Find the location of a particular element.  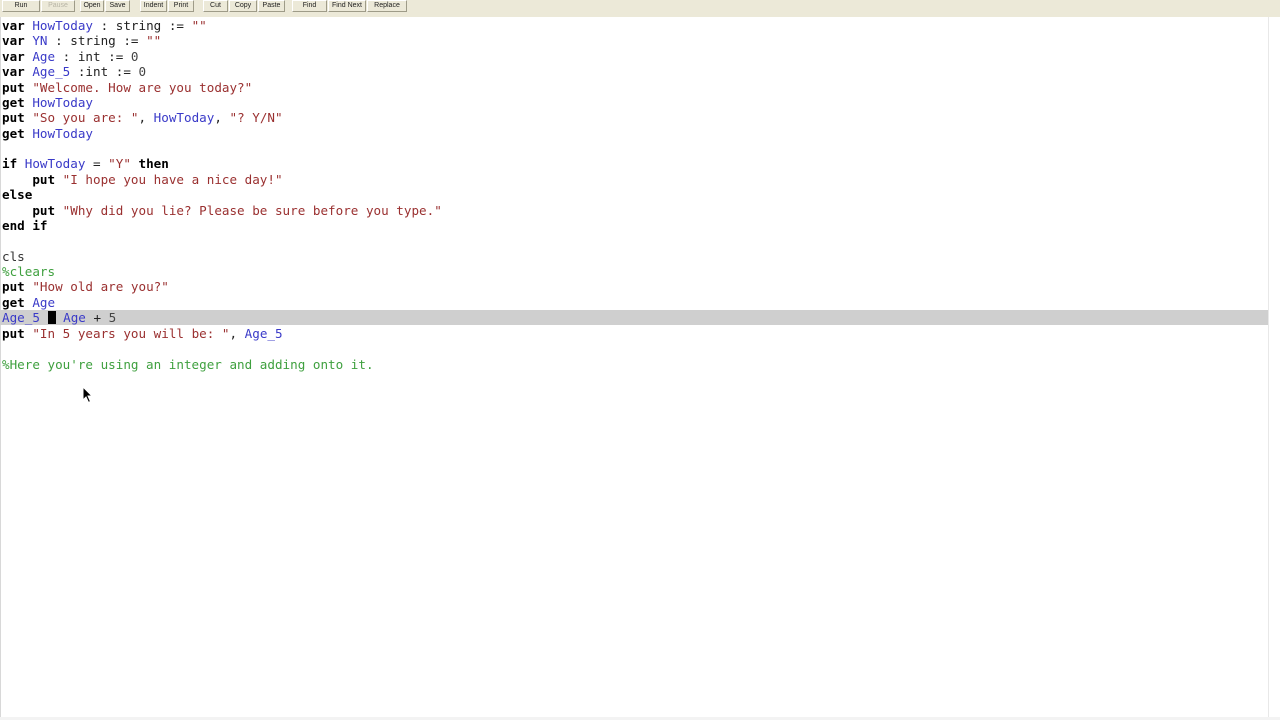

replace-button: Replace is located at coordinates (387, 6).